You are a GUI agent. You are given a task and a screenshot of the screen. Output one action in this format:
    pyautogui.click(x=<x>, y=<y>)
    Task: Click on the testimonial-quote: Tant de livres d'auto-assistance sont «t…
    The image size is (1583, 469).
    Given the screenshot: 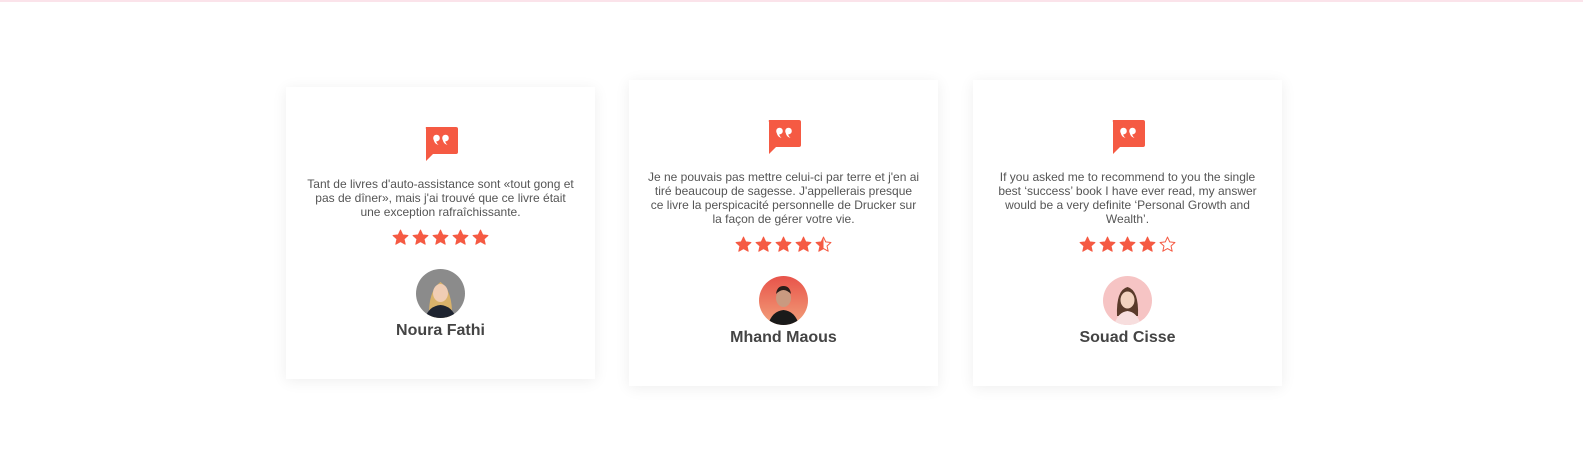 What is the action you would take?
    pyautogui.click(x=440, y=198)
    